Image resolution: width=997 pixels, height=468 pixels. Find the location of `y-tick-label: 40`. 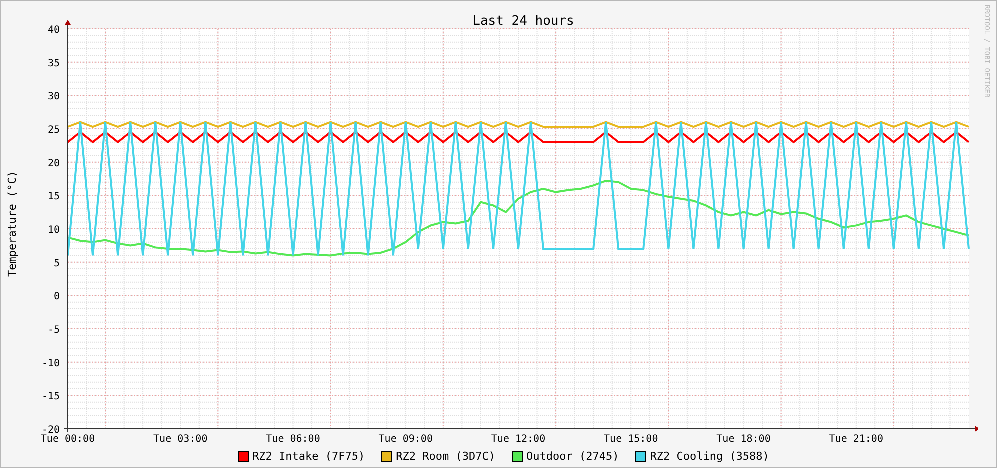

y-tick-label: 40 is located at coordinates (54, 30).